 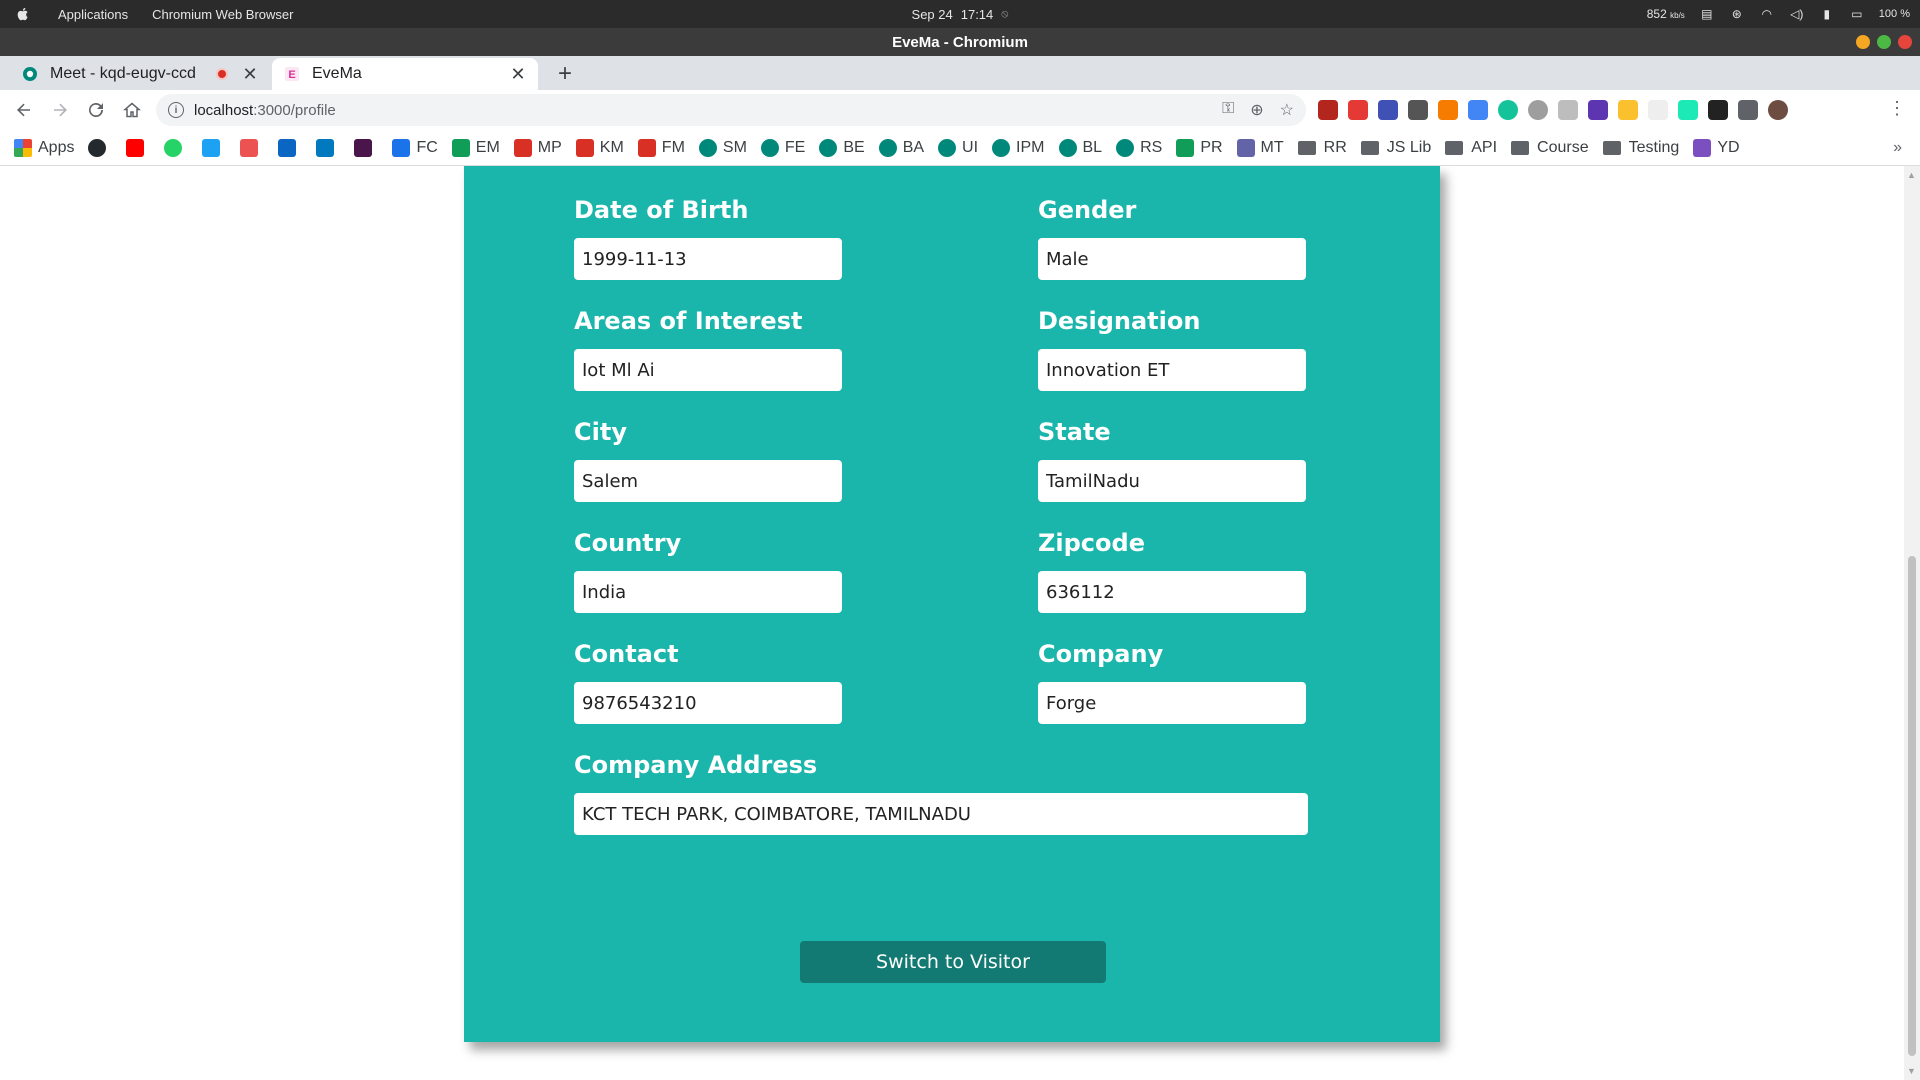 What do you see at coordinates (222, 14) in the screenshot?
I see `os-menu-app-name: Chromium Web Browser` at bounding box center [222, 14].